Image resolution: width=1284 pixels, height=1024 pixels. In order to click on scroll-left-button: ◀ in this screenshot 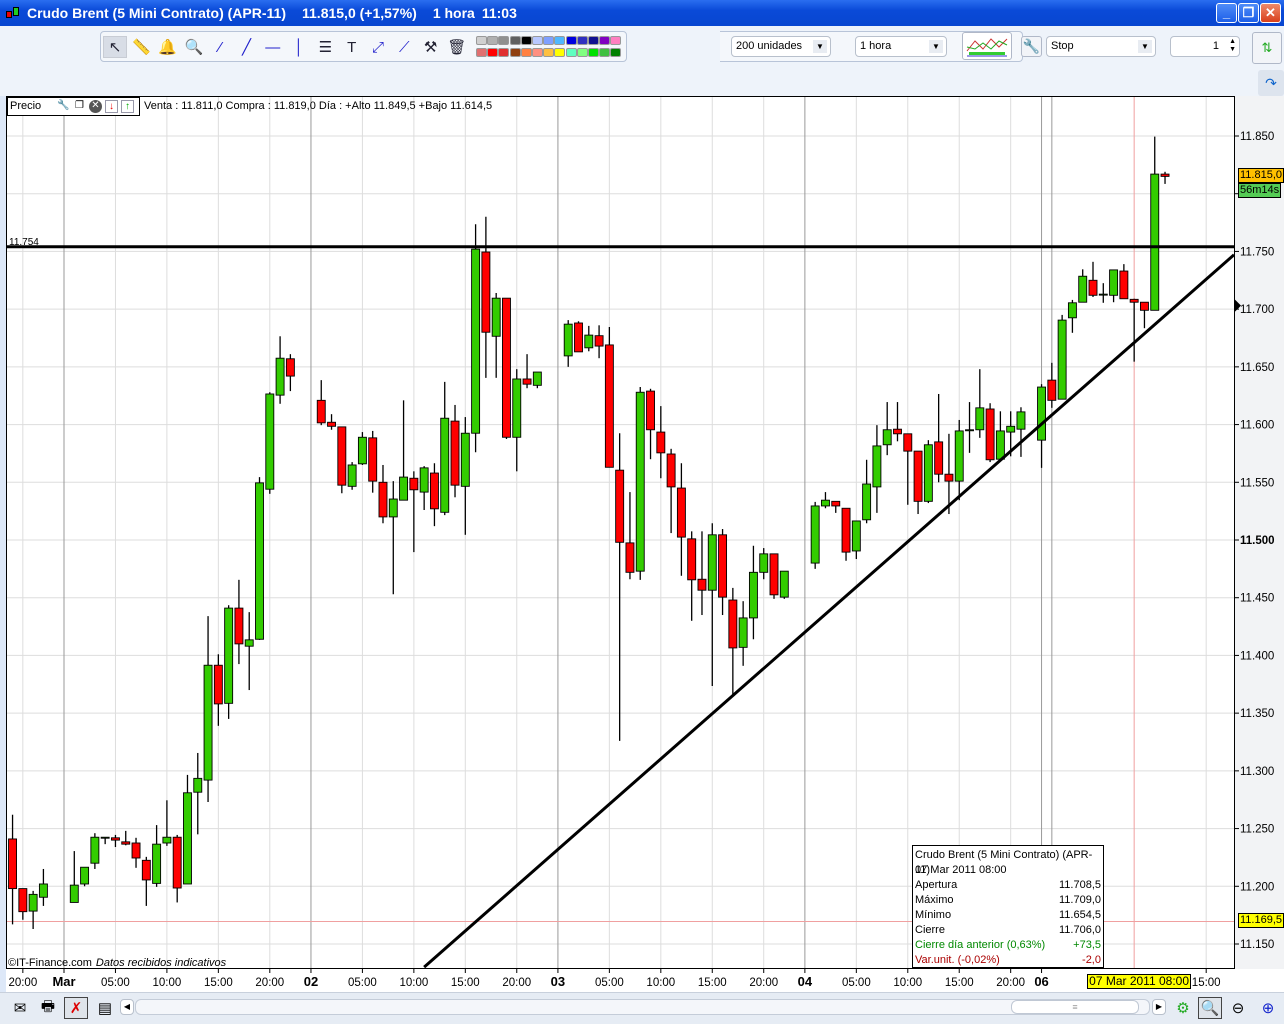, I will do `click(127, 1007)`.